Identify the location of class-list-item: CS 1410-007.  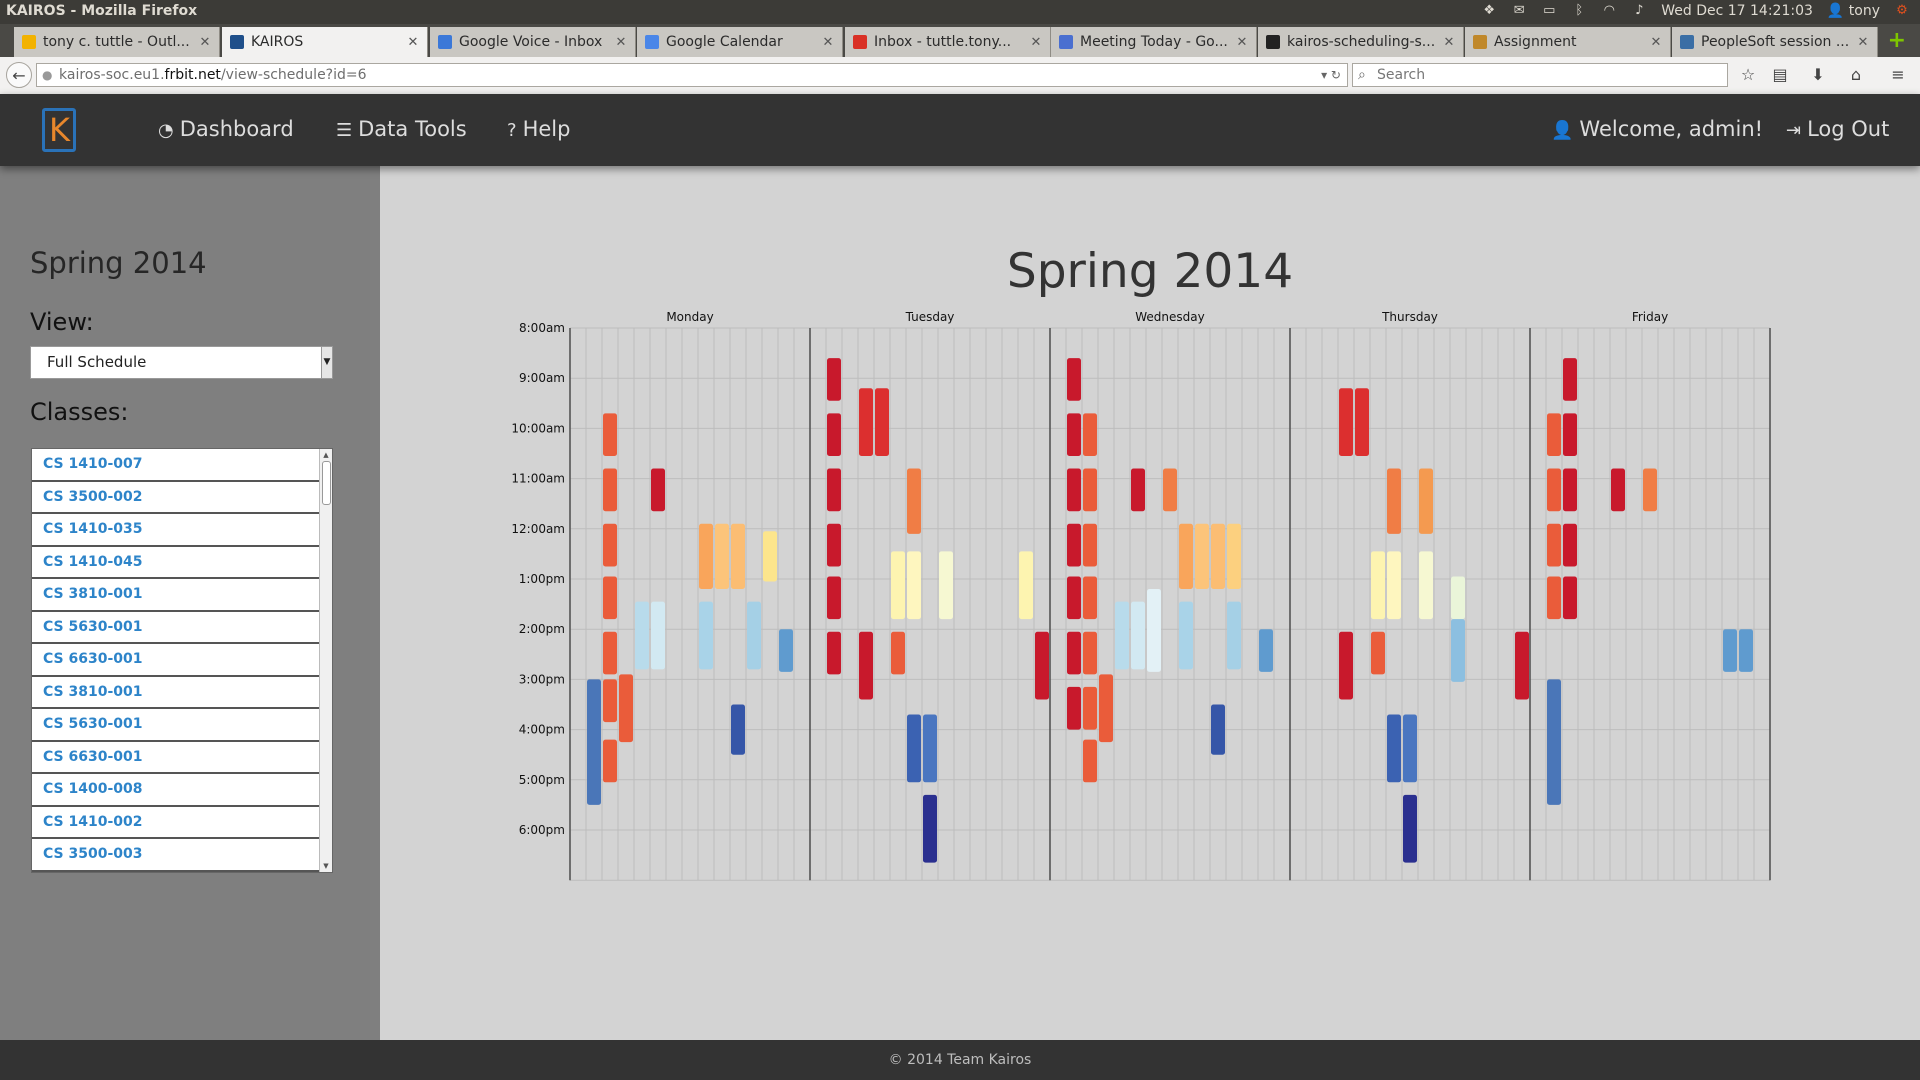
(176, 465).